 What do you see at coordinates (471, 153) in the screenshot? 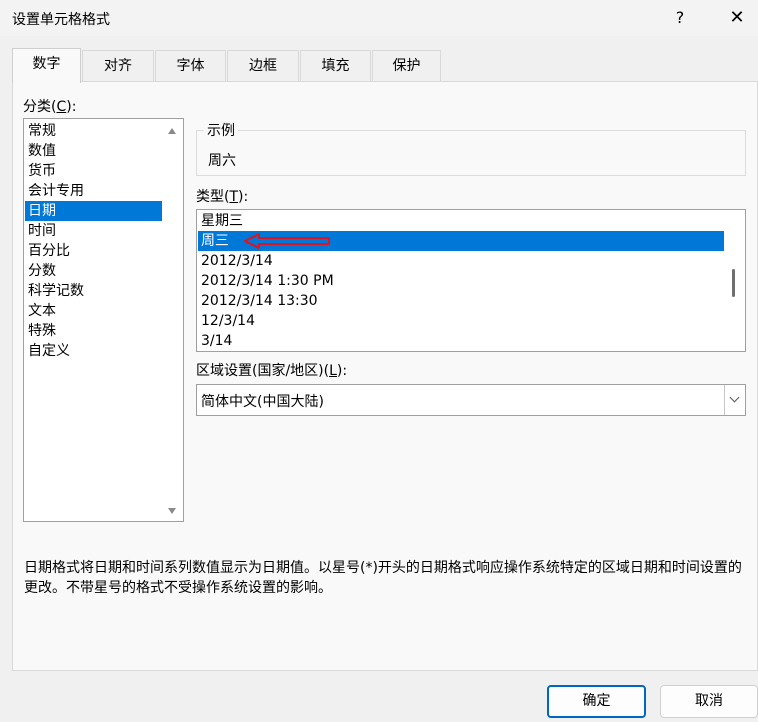
I see `sample-group` at bounding box center [471, 153].